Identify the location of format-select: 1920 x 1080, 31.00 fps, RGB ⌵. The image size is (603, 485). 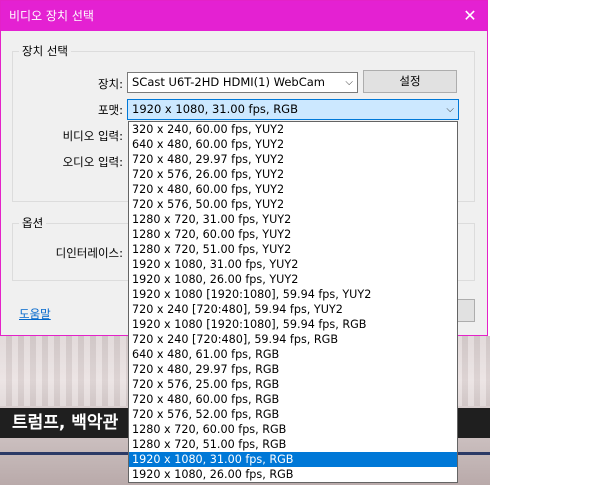
(293, 109).